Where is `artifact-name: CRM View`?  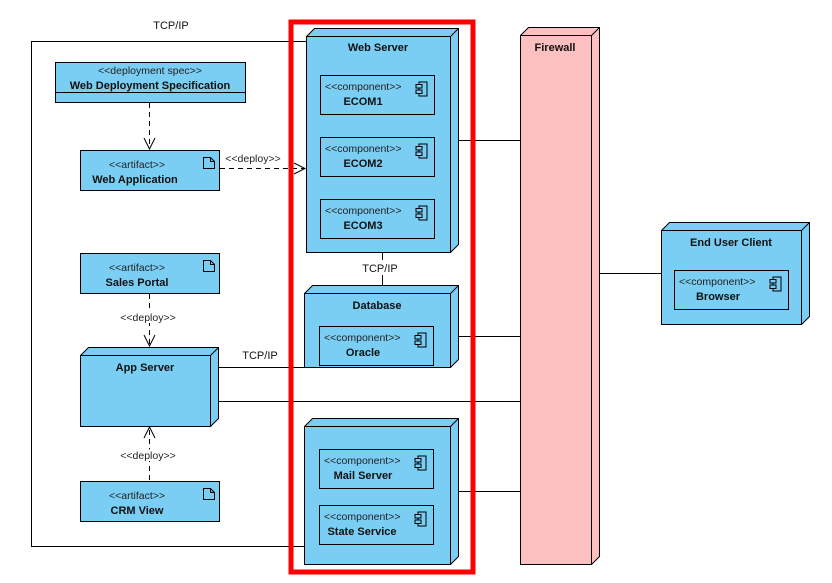
artifact-name: CRM View is located at coordinates (137, 511).